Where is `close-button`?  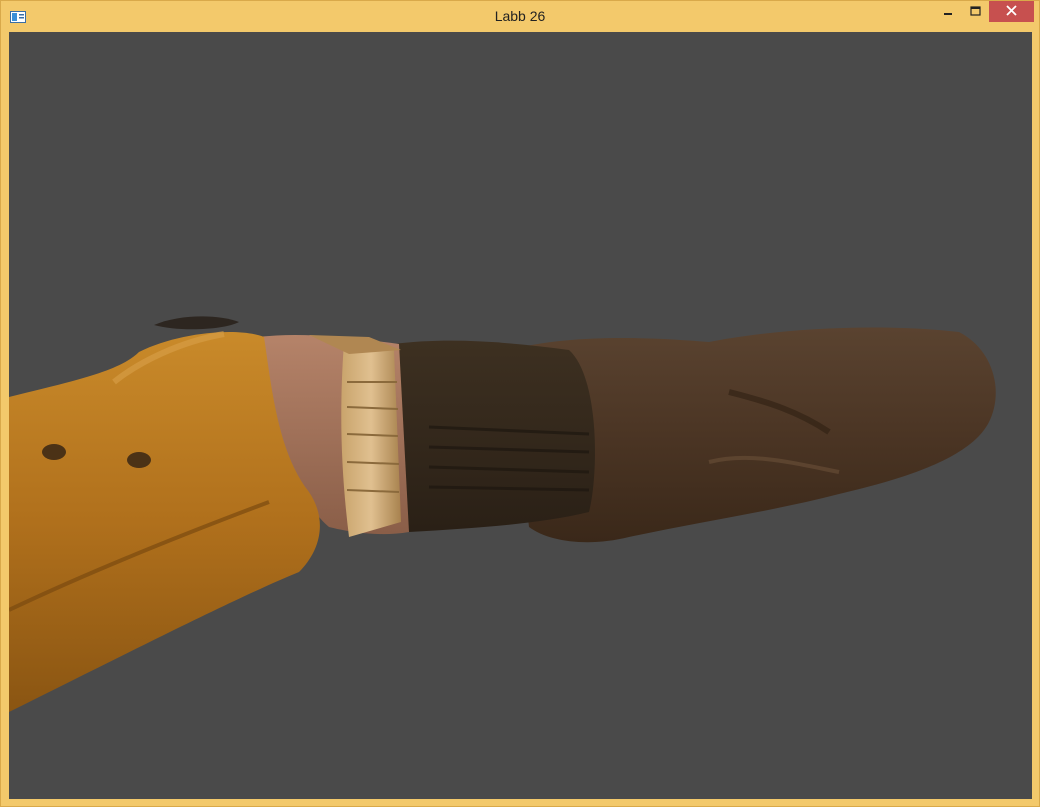 close-button is located at coordinates (1011, 11).